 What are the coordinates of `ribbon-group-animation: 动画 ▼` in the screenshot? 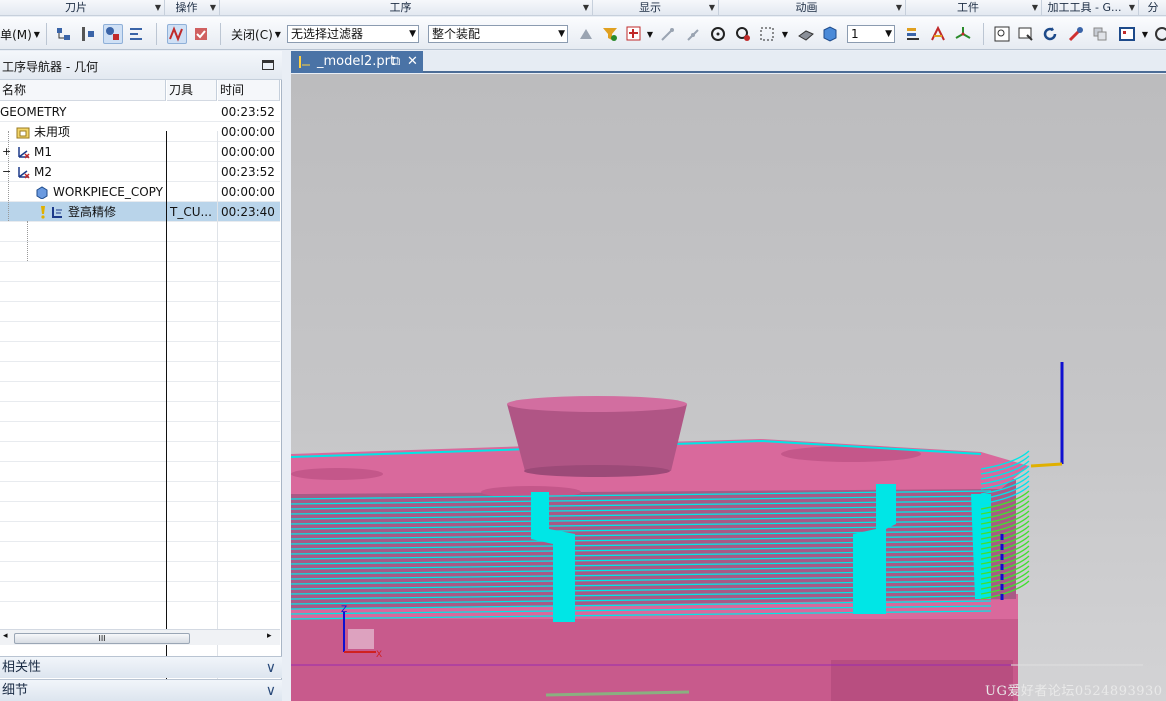 It's located at (813, 8).